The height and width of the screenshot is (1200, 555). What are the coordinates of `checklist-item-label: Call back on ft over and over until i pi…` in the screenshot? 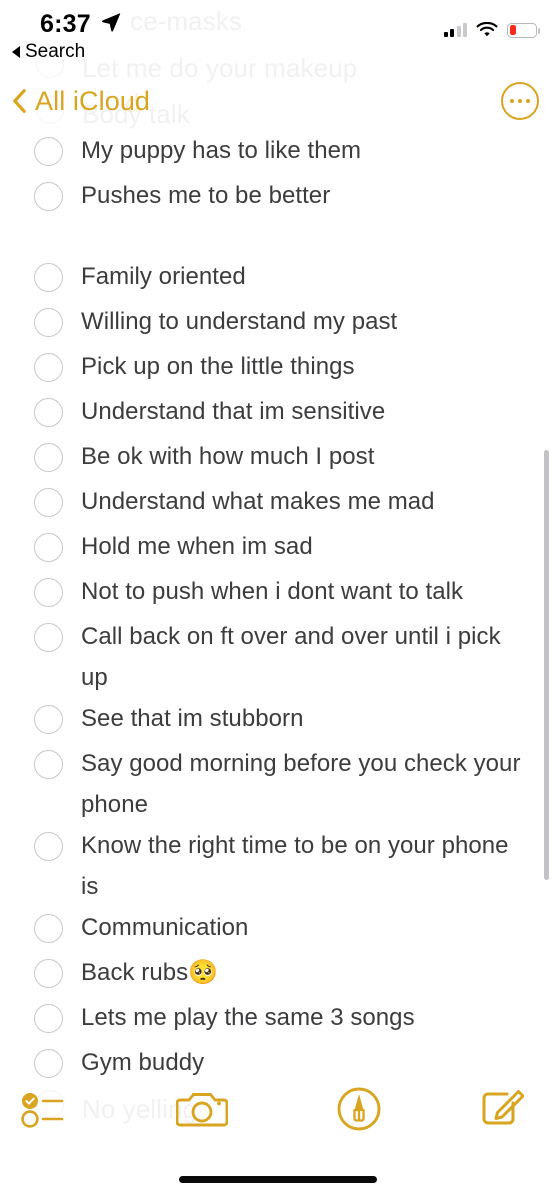 It's located at (291, 657).